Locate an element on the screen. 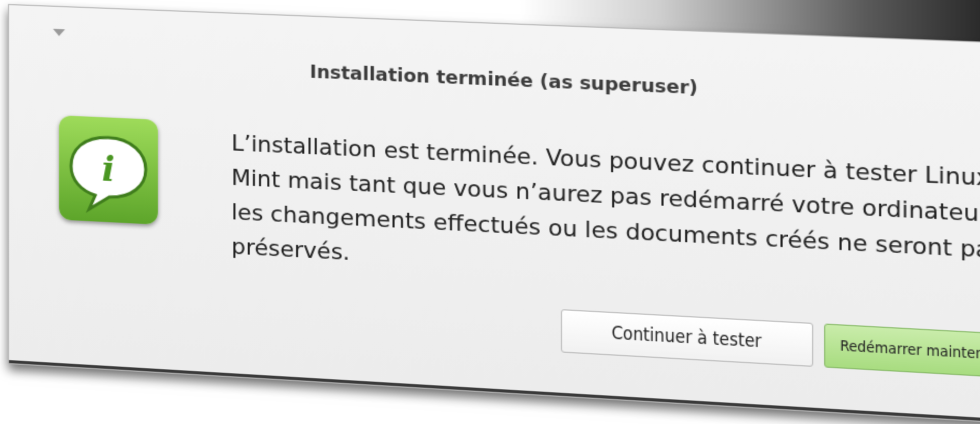 The height and width of the screenshot is (424, 980). info-speech-bubble-icon: i is located at coordinates (108, 170).